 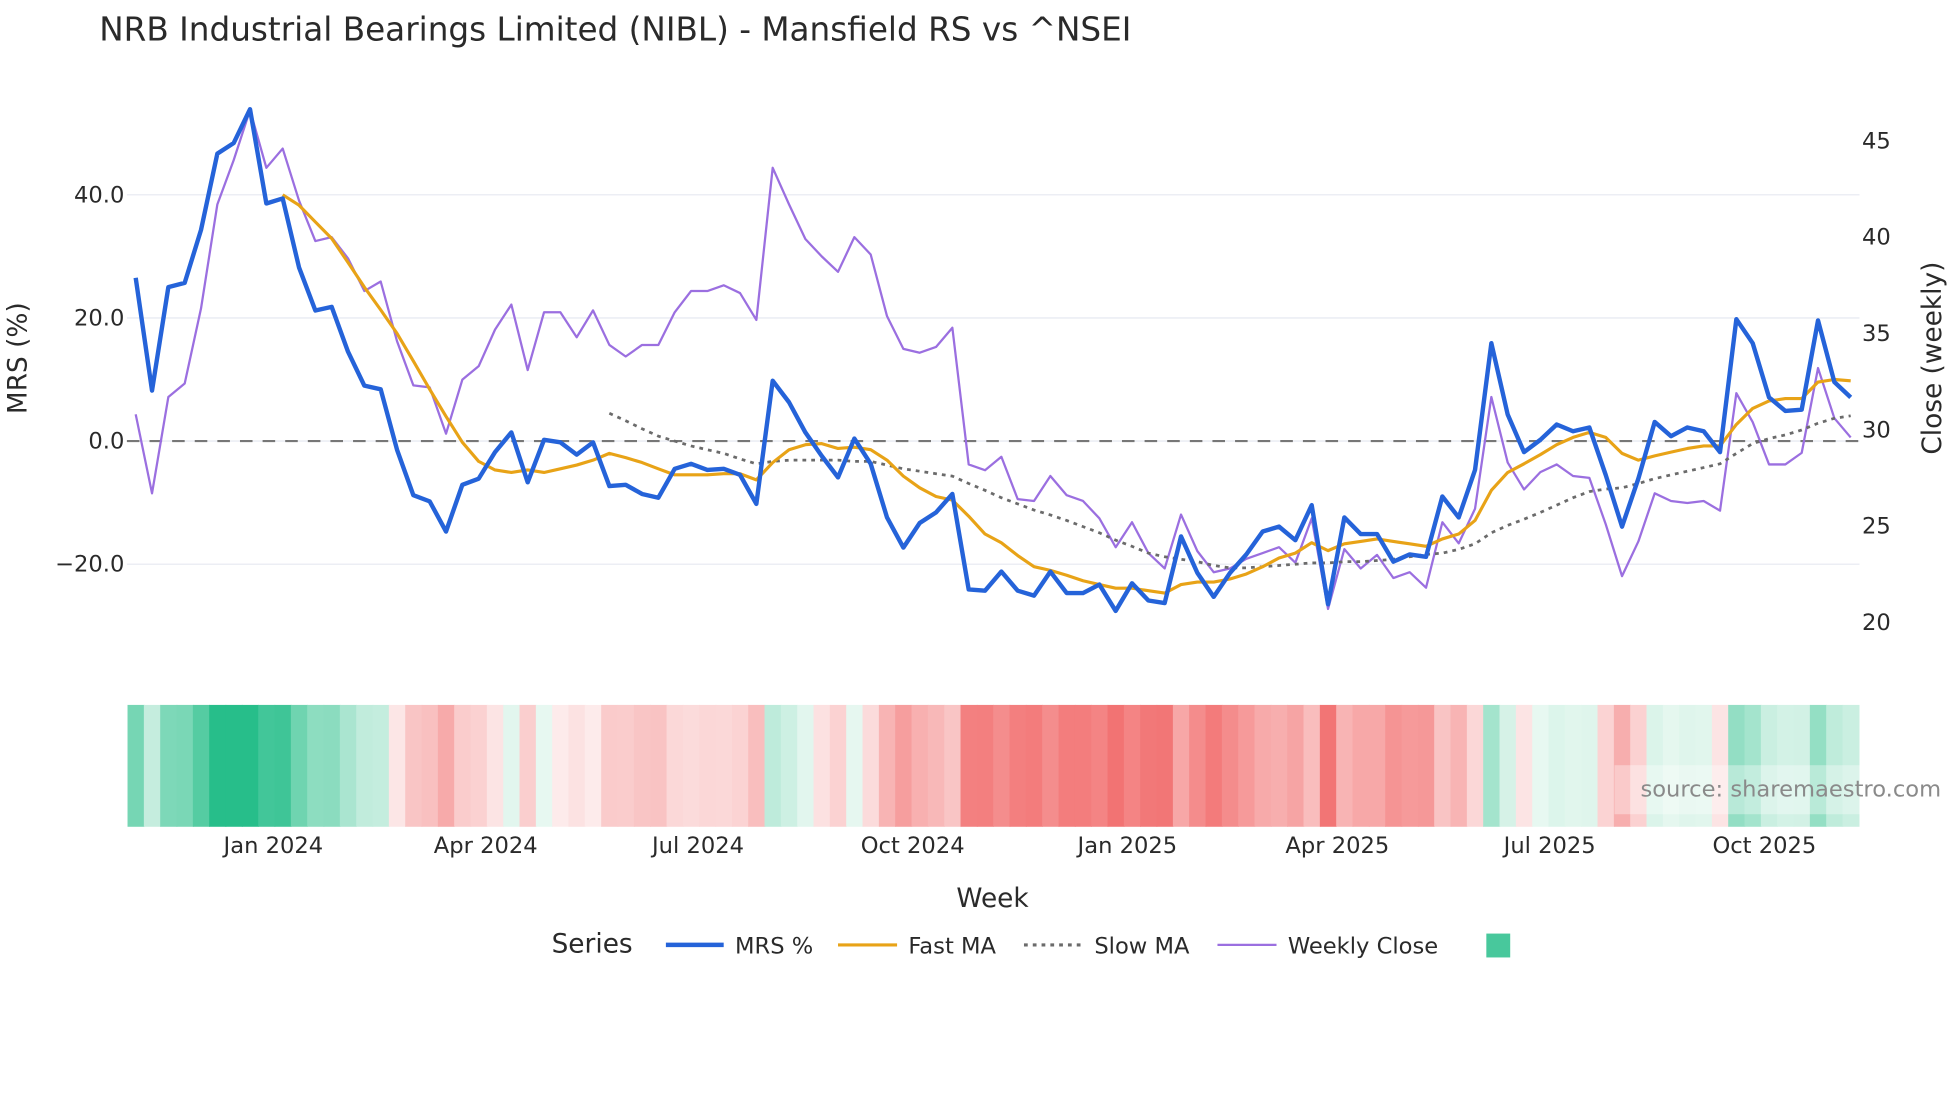 I want to click on legend-item-slow-ma: Slow MA, so click(x=1106, y=947).